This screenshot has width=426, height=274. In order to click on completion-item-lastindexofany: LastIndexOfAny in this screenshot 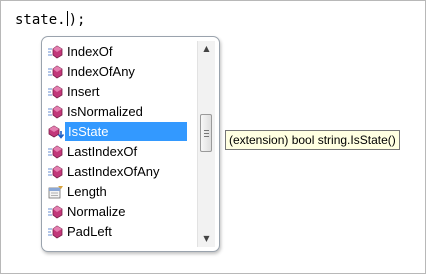, I will do `click(120, 172)`.